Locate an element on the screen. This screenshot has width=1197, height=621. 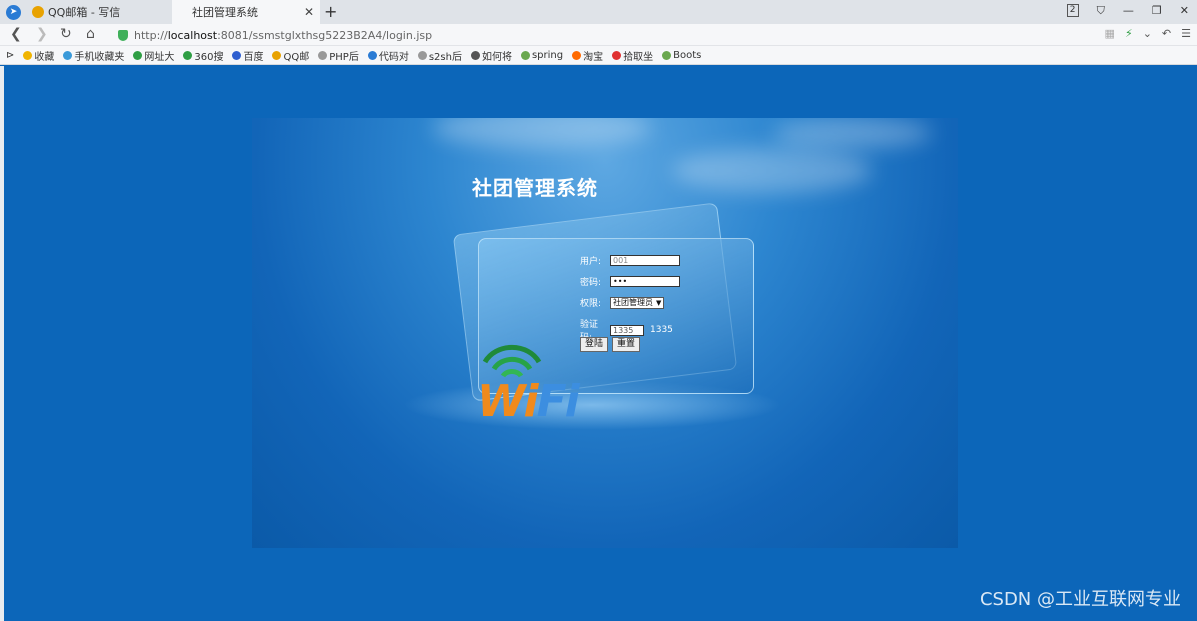
url-prefix: http:// is located at coordinates (151, 35).